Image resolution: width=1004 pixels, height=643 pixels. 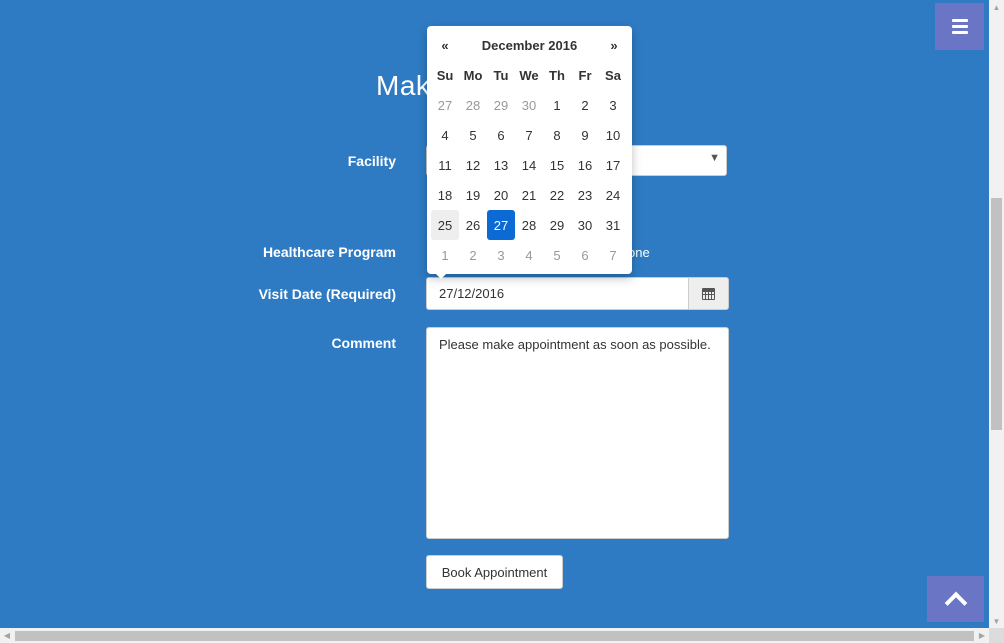 I want to click on datepicker-week-row: 18 19 20 21 22 23 24, so click(x=529, y=195).